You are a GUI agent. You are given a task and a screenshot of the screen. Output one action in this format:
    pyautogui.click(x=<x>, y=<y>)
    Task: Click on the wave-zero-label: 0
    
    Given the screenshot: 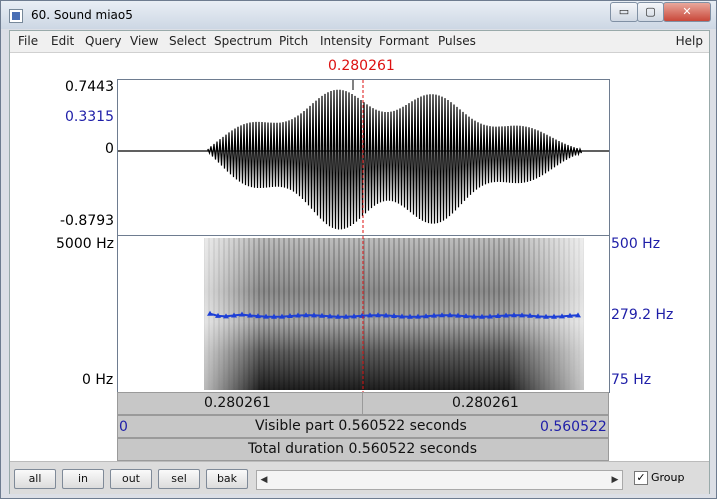 What is the action you would take?
    pyautogui.click(x=109, y=149)
    